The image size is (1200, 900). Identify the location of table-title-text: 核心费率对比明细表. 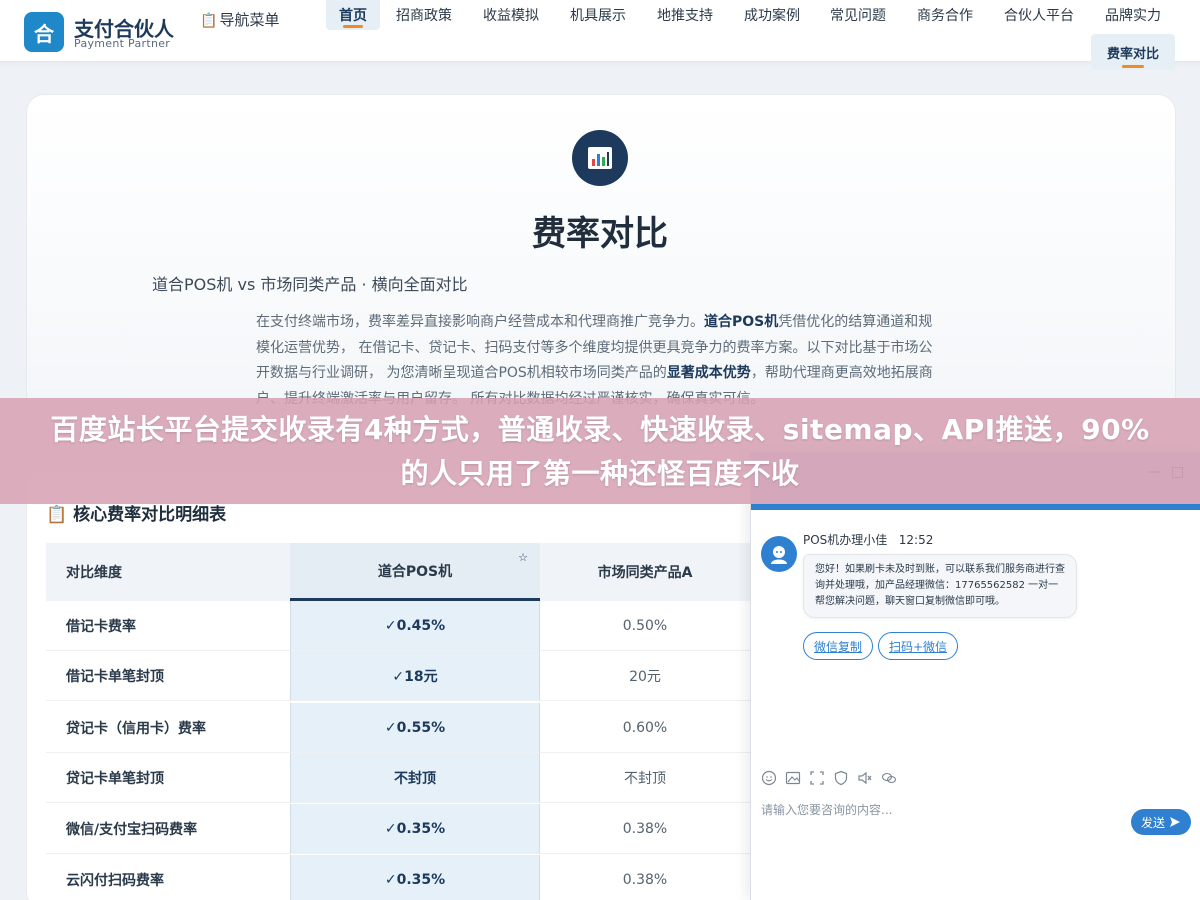
(150, 515).